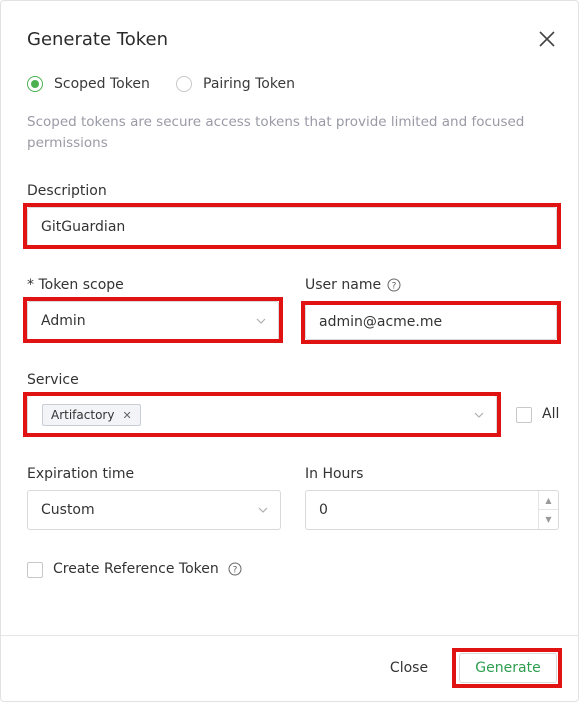 The width and height of the screenshot is (579, 702). Describe the element at coordinates (126, 415) in the screenshot. I see `remove-tag-icon: ✕` at that location.